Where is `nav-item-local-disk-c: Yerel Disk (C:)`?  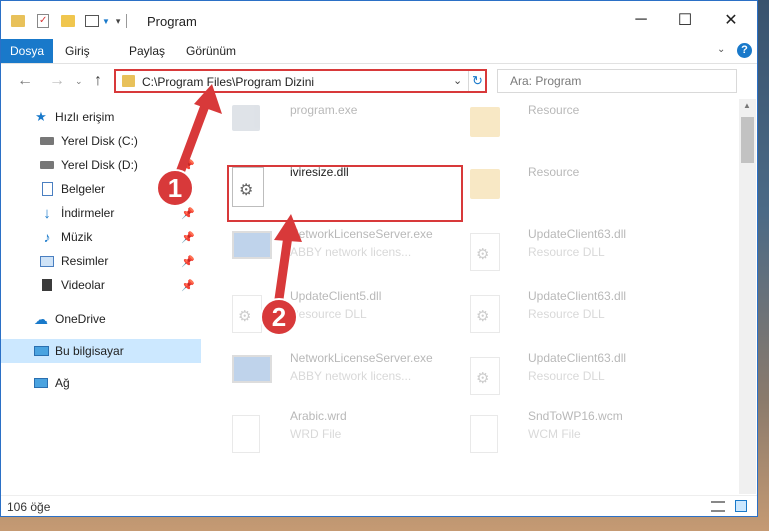
nav-item-local-disk-c: Yerel Disk (C:) is located at coordinates (101, 141).